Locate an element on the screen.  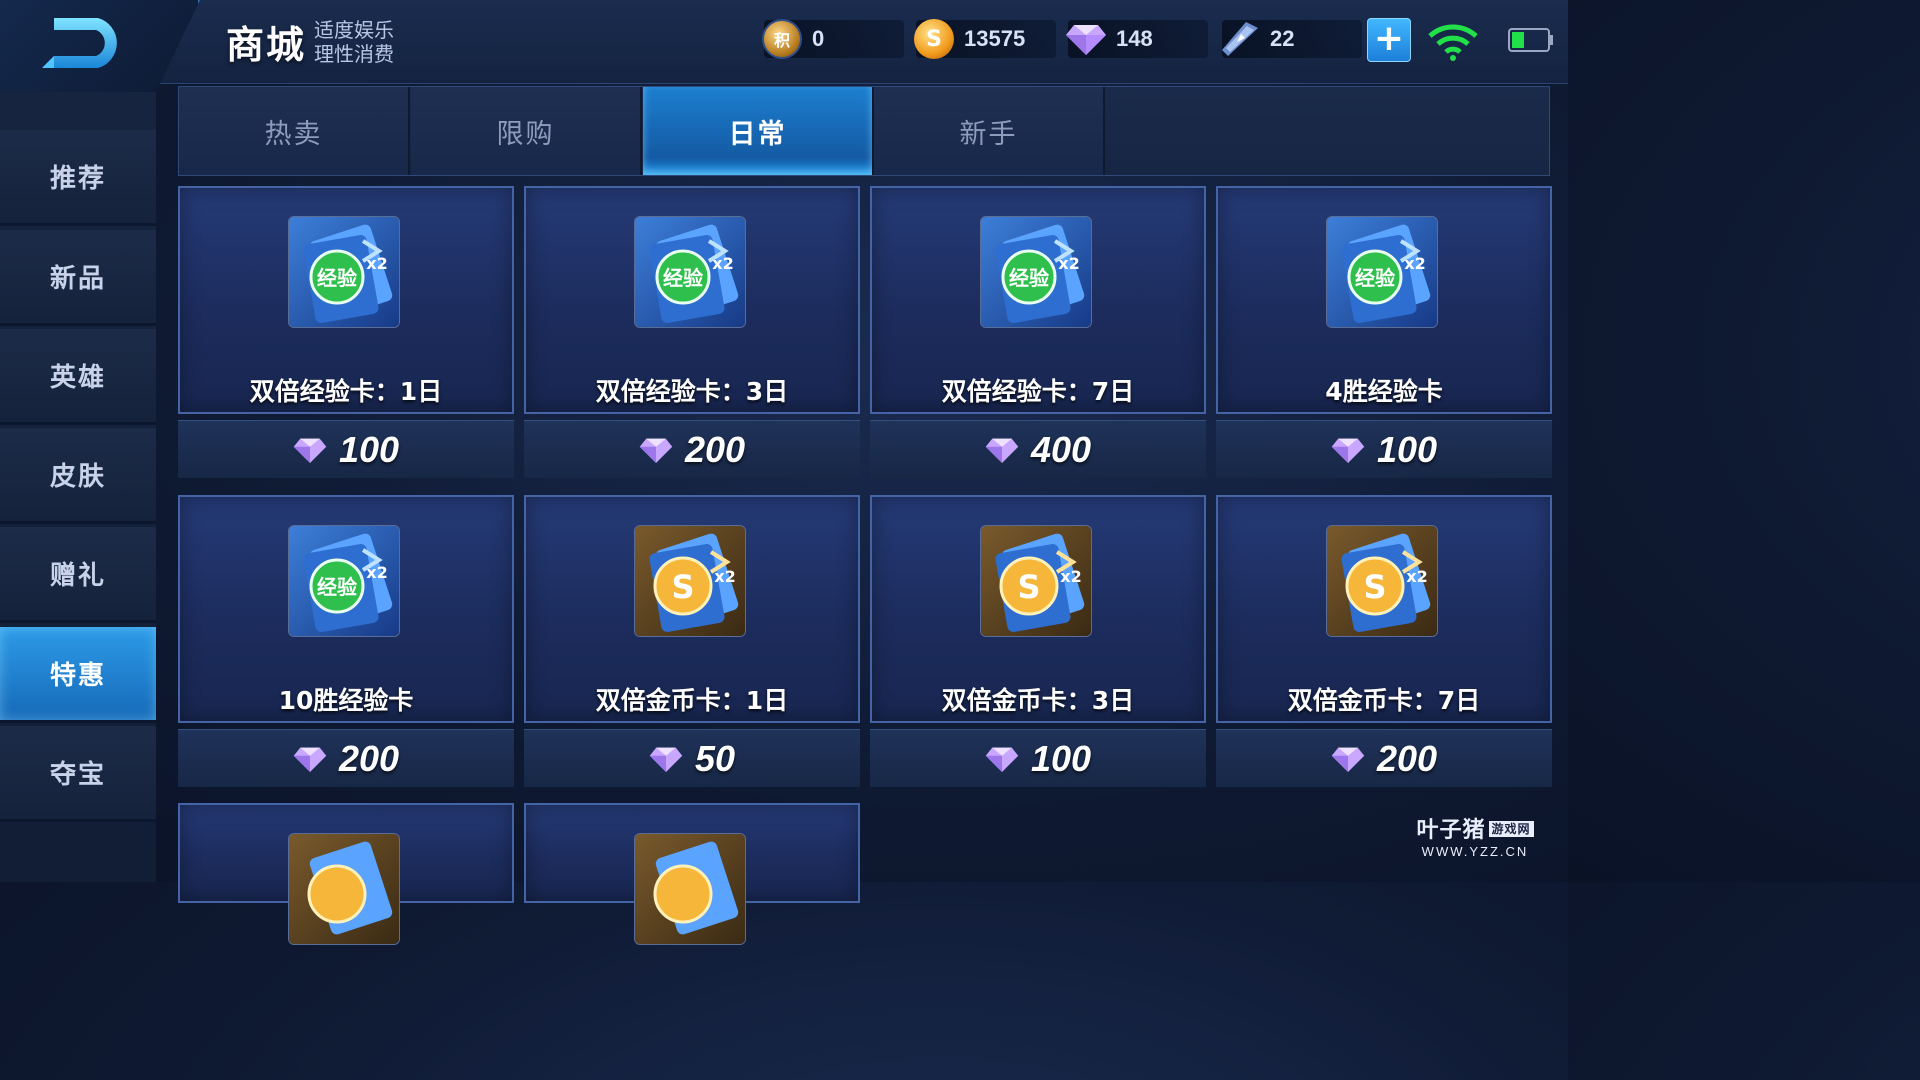
sidebar: 推荐 新品 英雄 皮肤 赠礼 特惠 夺宝 is located at coordinates (78, 487).